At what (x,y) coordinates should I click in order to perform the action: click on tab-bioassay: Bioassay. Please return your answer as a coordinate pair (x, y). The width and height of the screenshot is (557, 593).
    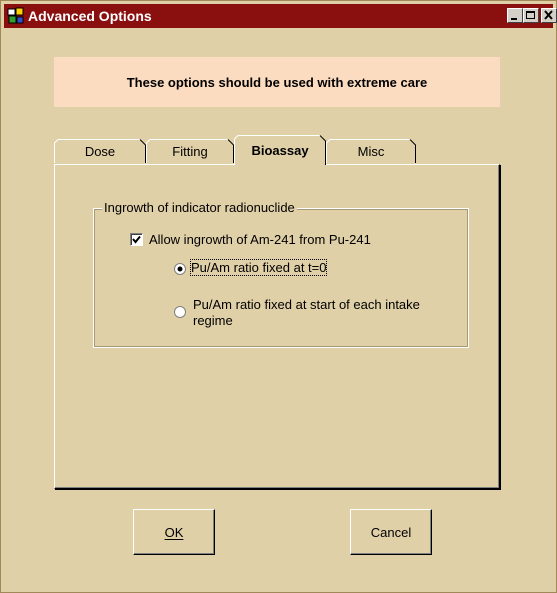
    Looking at the image, I should click on (280, 150).